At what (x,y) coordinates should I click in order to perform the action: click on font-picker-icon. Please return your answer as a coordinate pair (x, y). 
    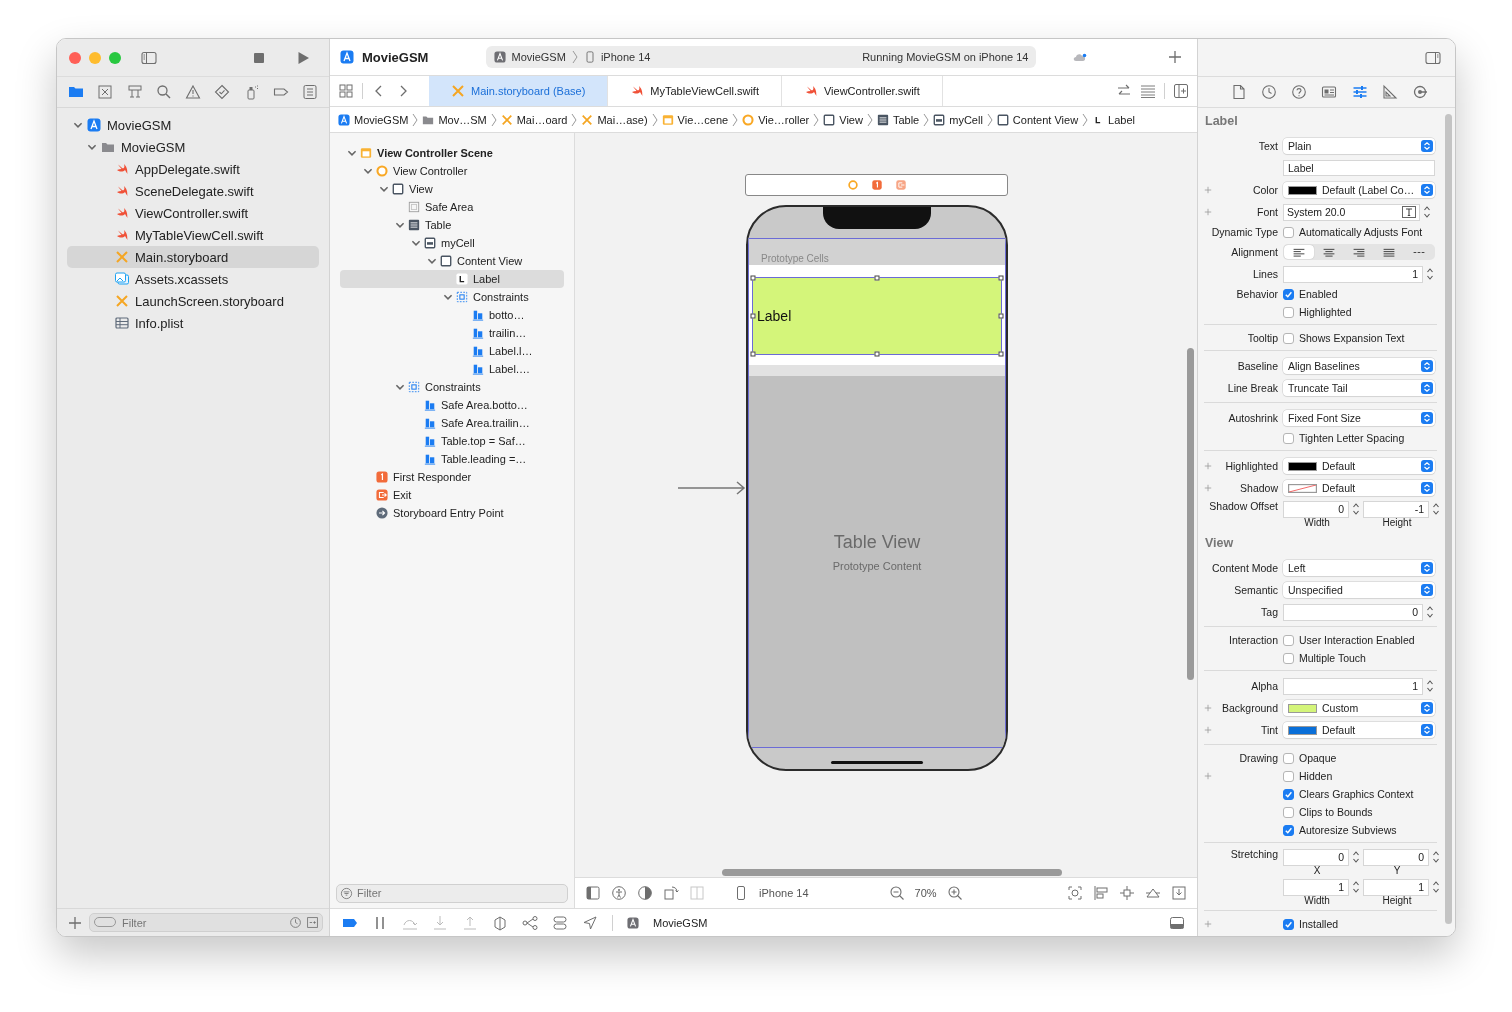
    Looking at the image, I should click on (1409, 212).